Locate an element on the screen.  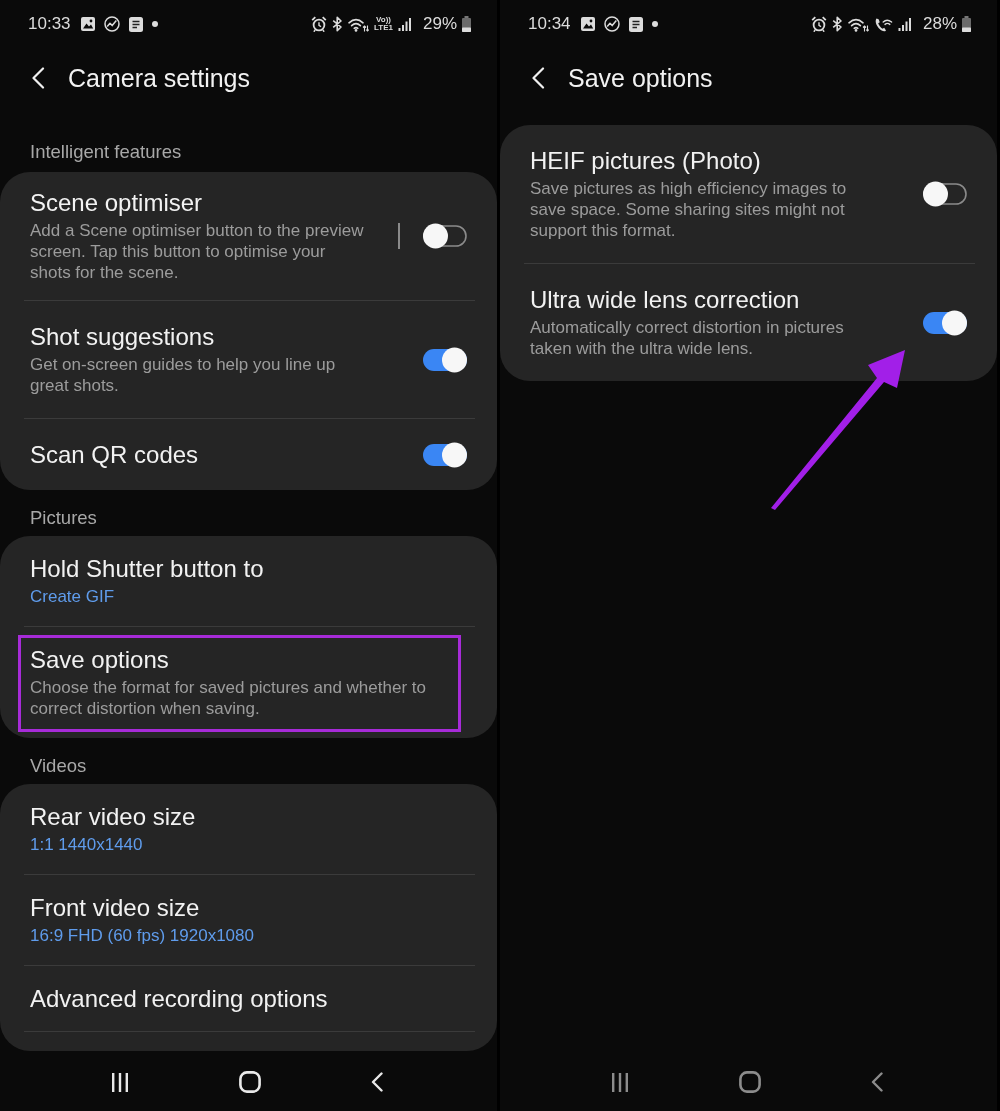
battery-percent: 28% is located at coordinates (939, 24).